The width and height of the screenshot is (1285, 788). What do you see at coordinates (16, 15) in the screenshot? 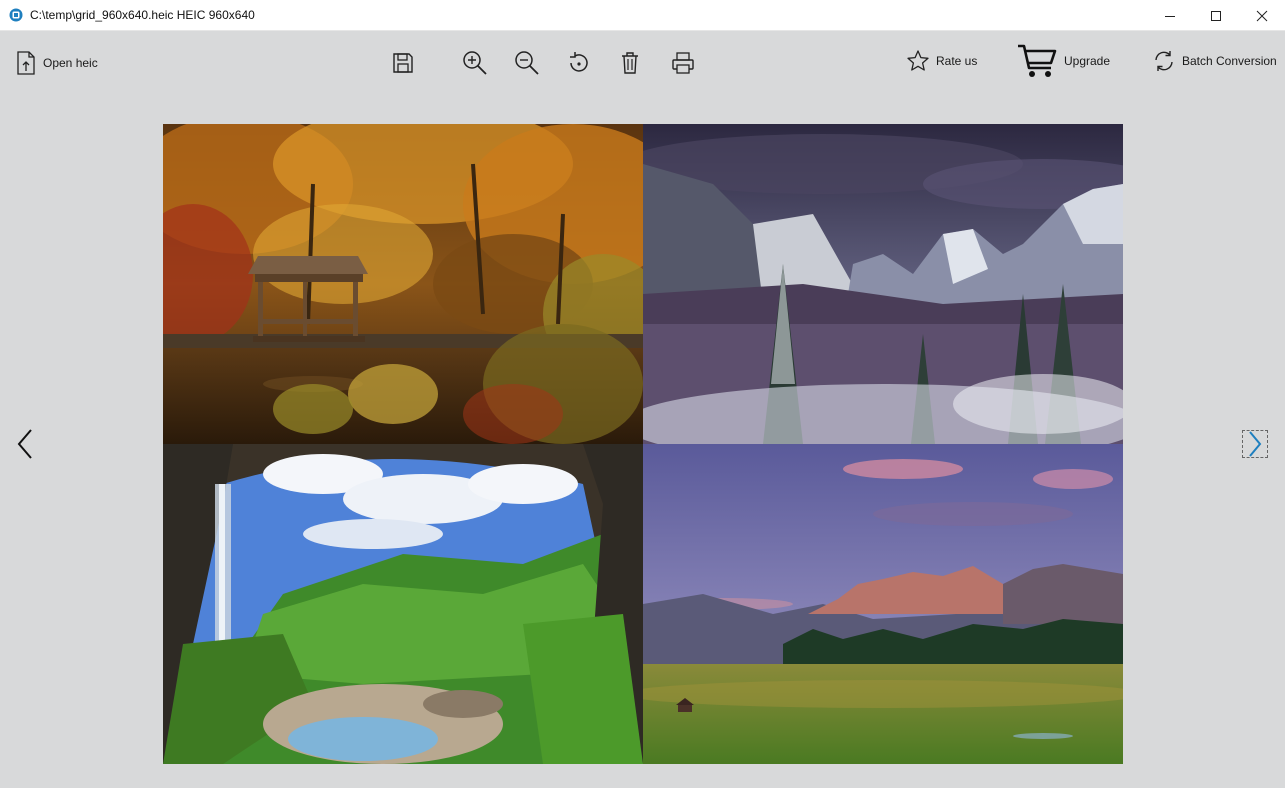
I see `app-icon` at bounding box center [16, 15].